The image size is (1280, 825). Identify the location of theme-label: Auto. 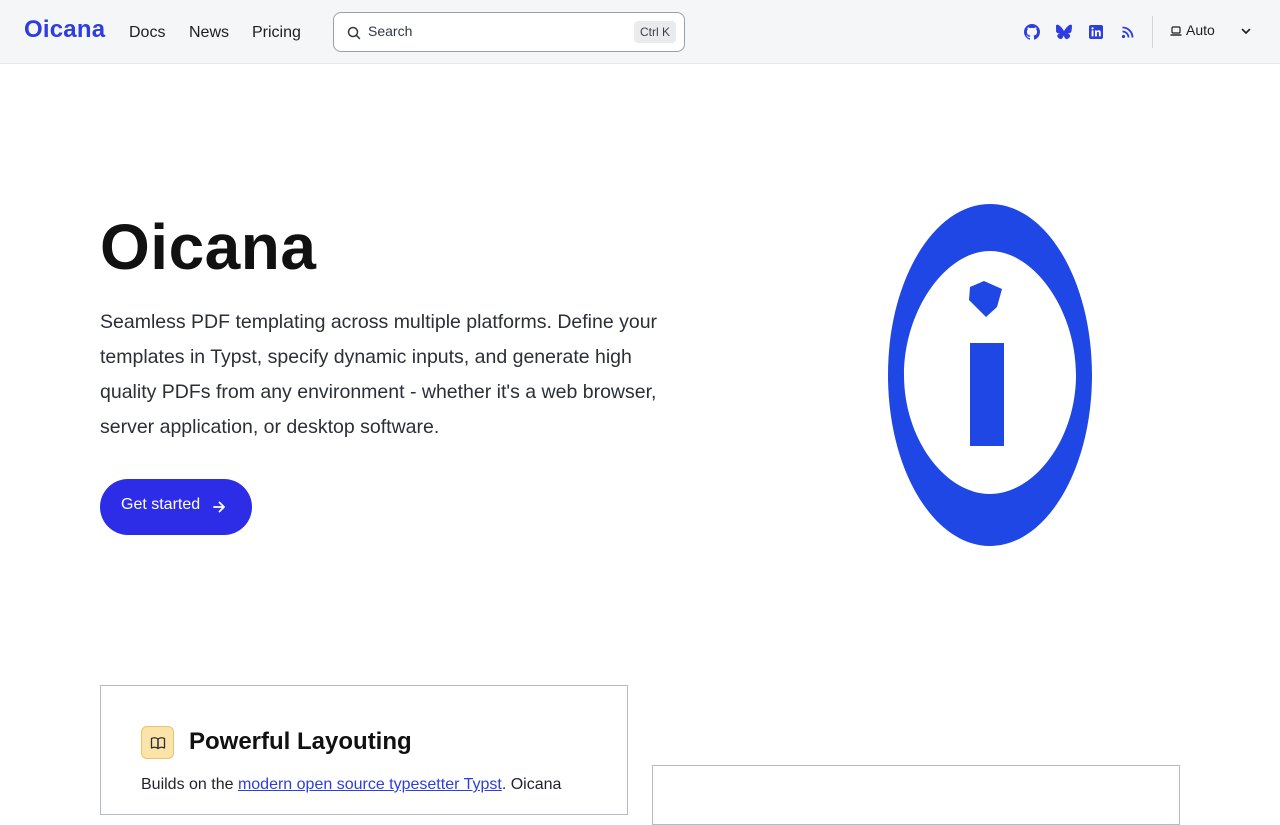
(1200, 30).